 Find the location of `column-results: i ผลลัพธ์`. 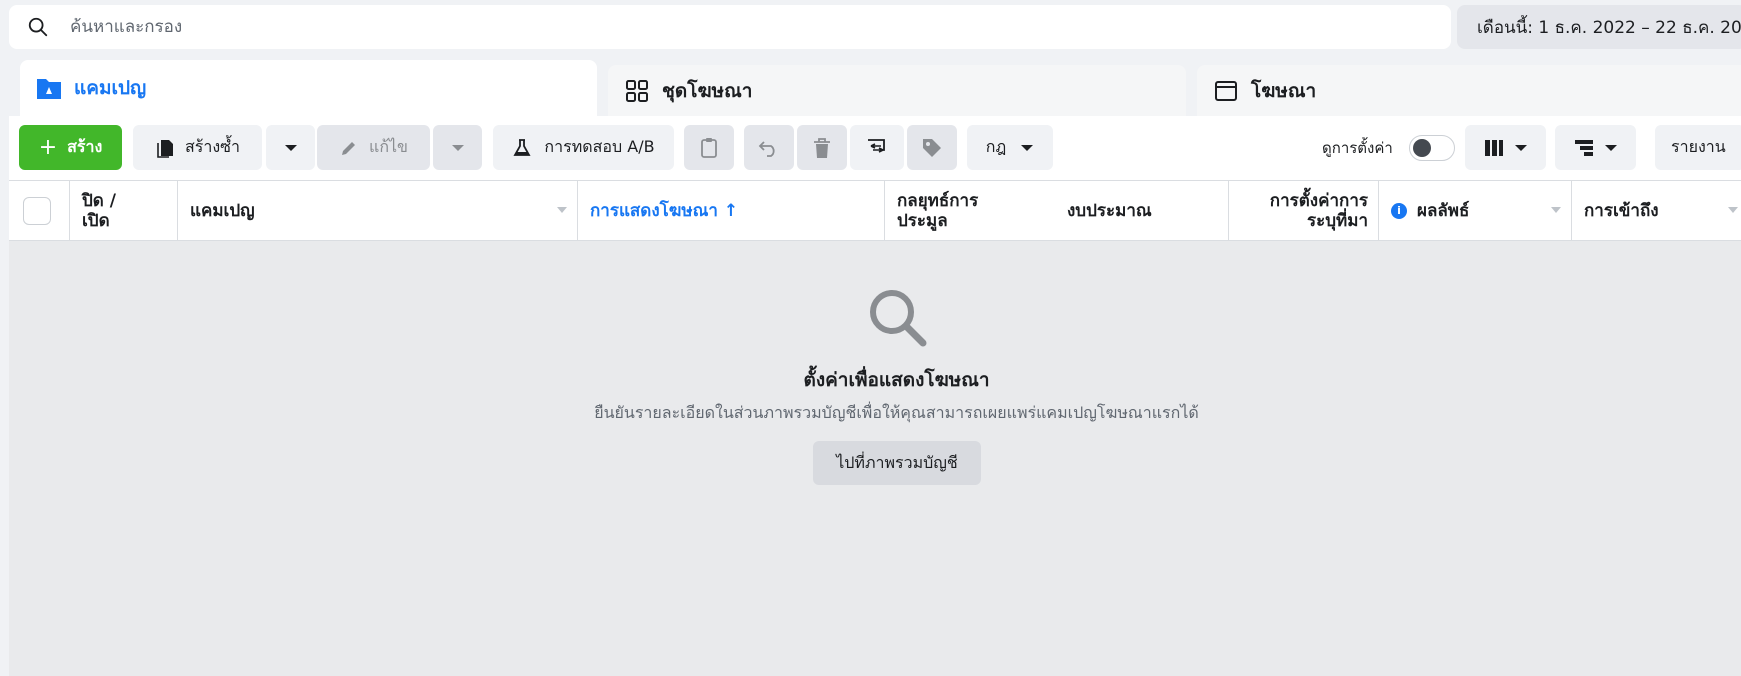

column-results: i ผลลัพธ์ is located at coordinates (1475, 210).